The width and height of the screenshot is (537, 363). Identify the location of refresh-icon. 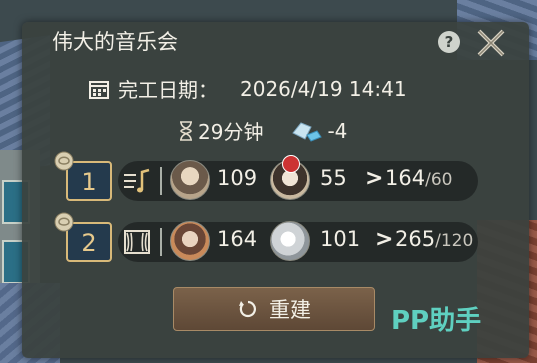
(247, 309).